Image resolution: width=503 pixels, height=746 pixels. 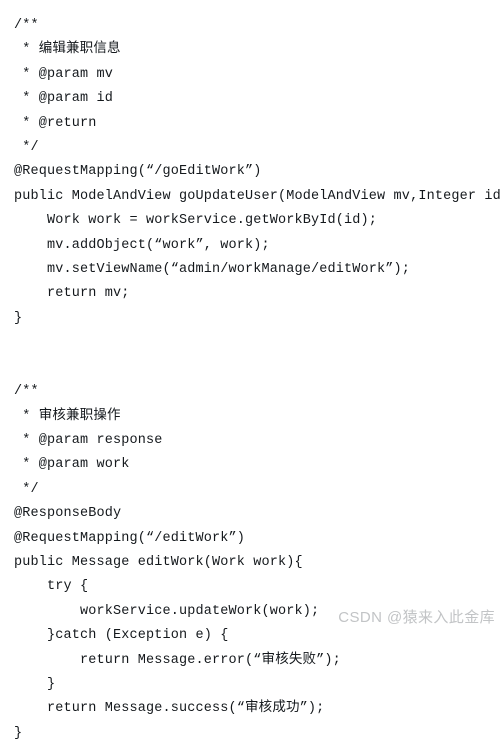 I want to click on code-line: @ResponseBody, so click(x=68, y=514).